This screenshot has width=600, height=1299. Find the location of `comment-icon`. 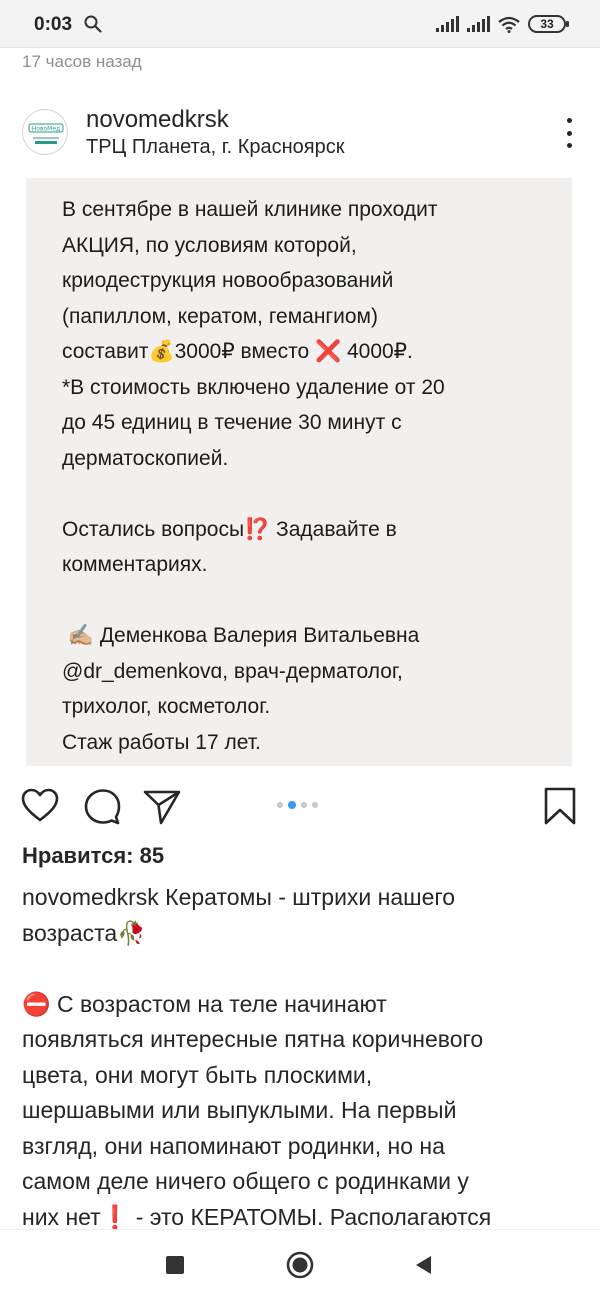

comment-icon is located at coordinates (102, 806).